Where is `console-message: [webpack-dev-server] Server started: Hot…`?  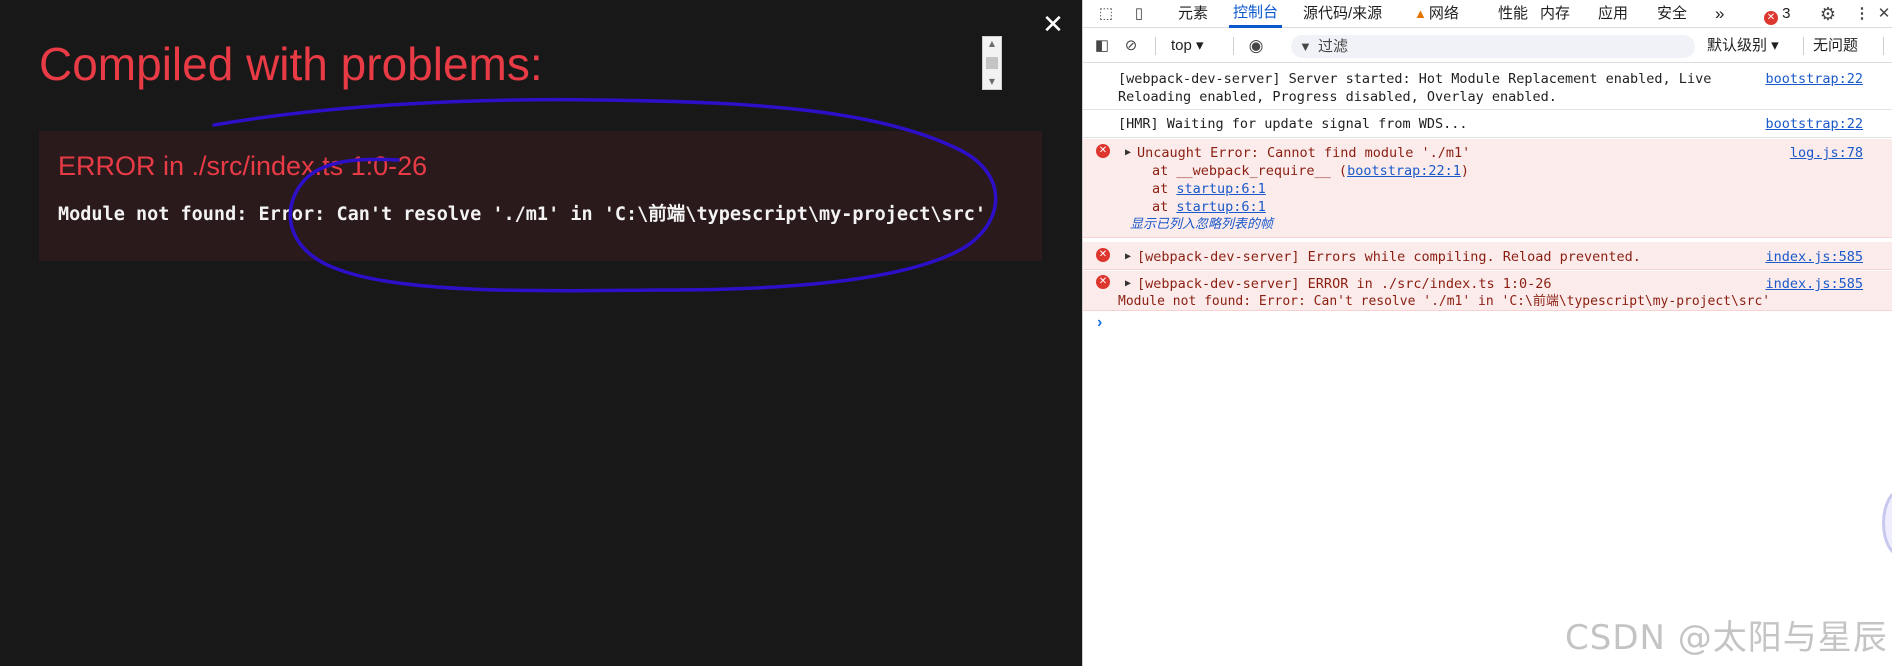
console-message: [webpack-dev-server] Server started: Hot… is located at coordinates (1487, 87).